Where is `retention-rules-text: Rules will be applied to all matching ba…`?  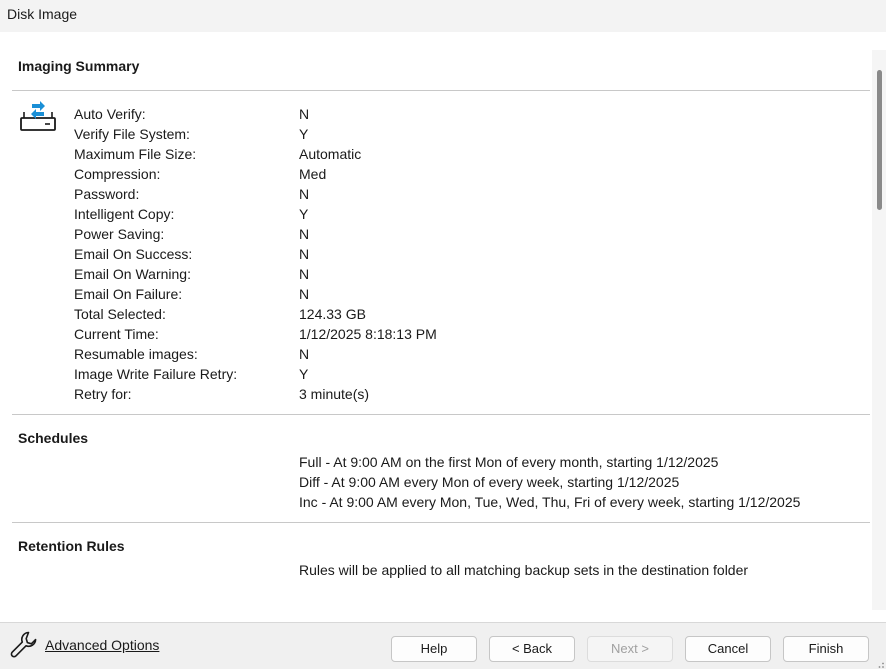
retention-rules-text: Rules will be applied to all matching ba… is located at coordinates (524, 570).